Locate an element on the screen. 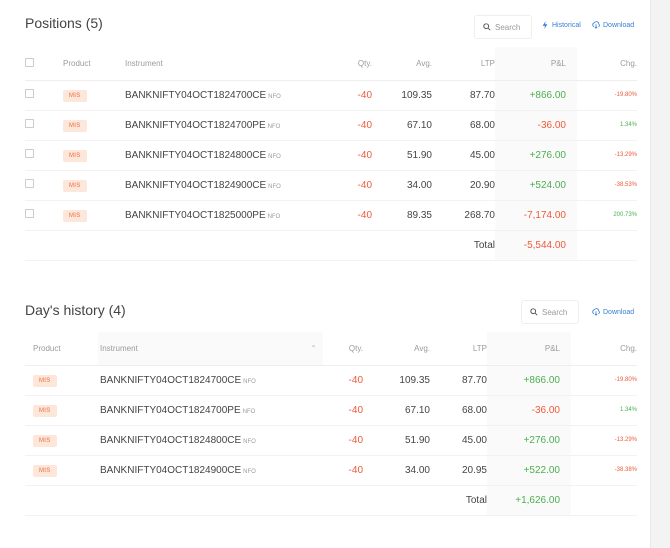 The image size is (670, 548). pnl-cell: +866.00 is located at coordinates (529, 380).